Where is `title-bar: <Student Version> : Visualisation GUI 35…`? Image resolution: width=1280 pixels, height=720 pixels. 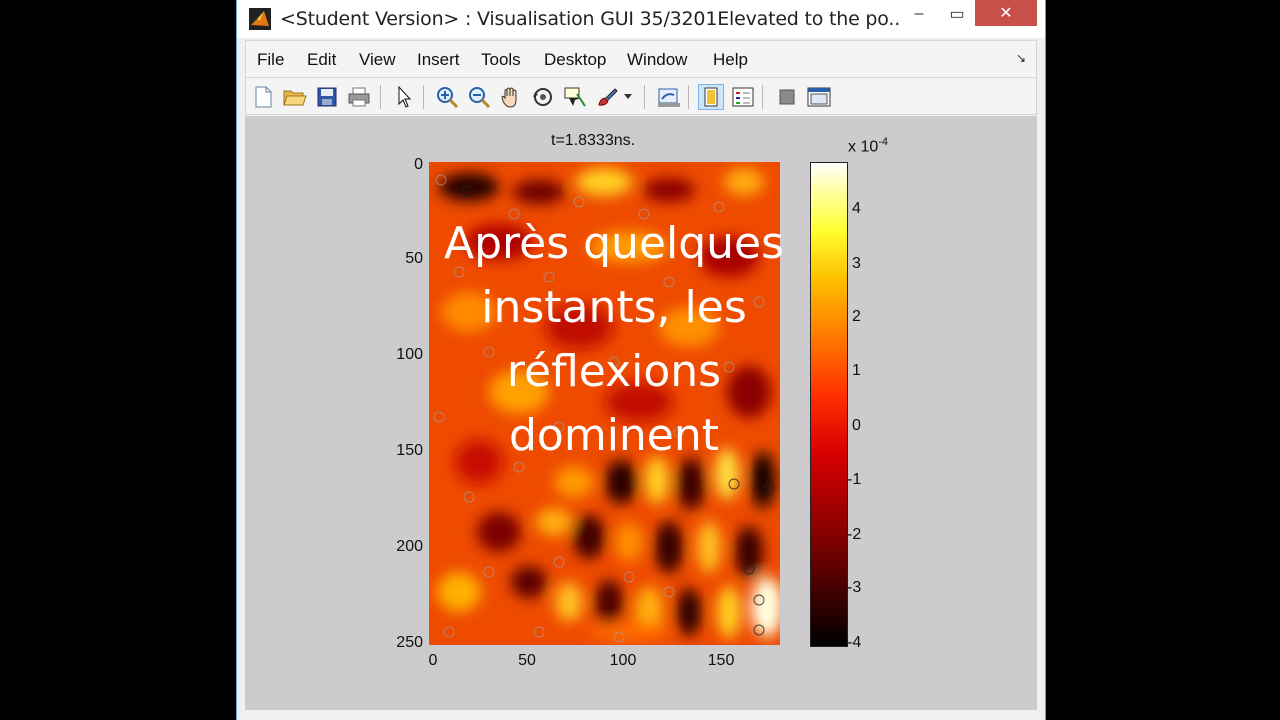 title-bar: <Student Version> : Visualisation GUI 35… is located at coordinates (641, 19).